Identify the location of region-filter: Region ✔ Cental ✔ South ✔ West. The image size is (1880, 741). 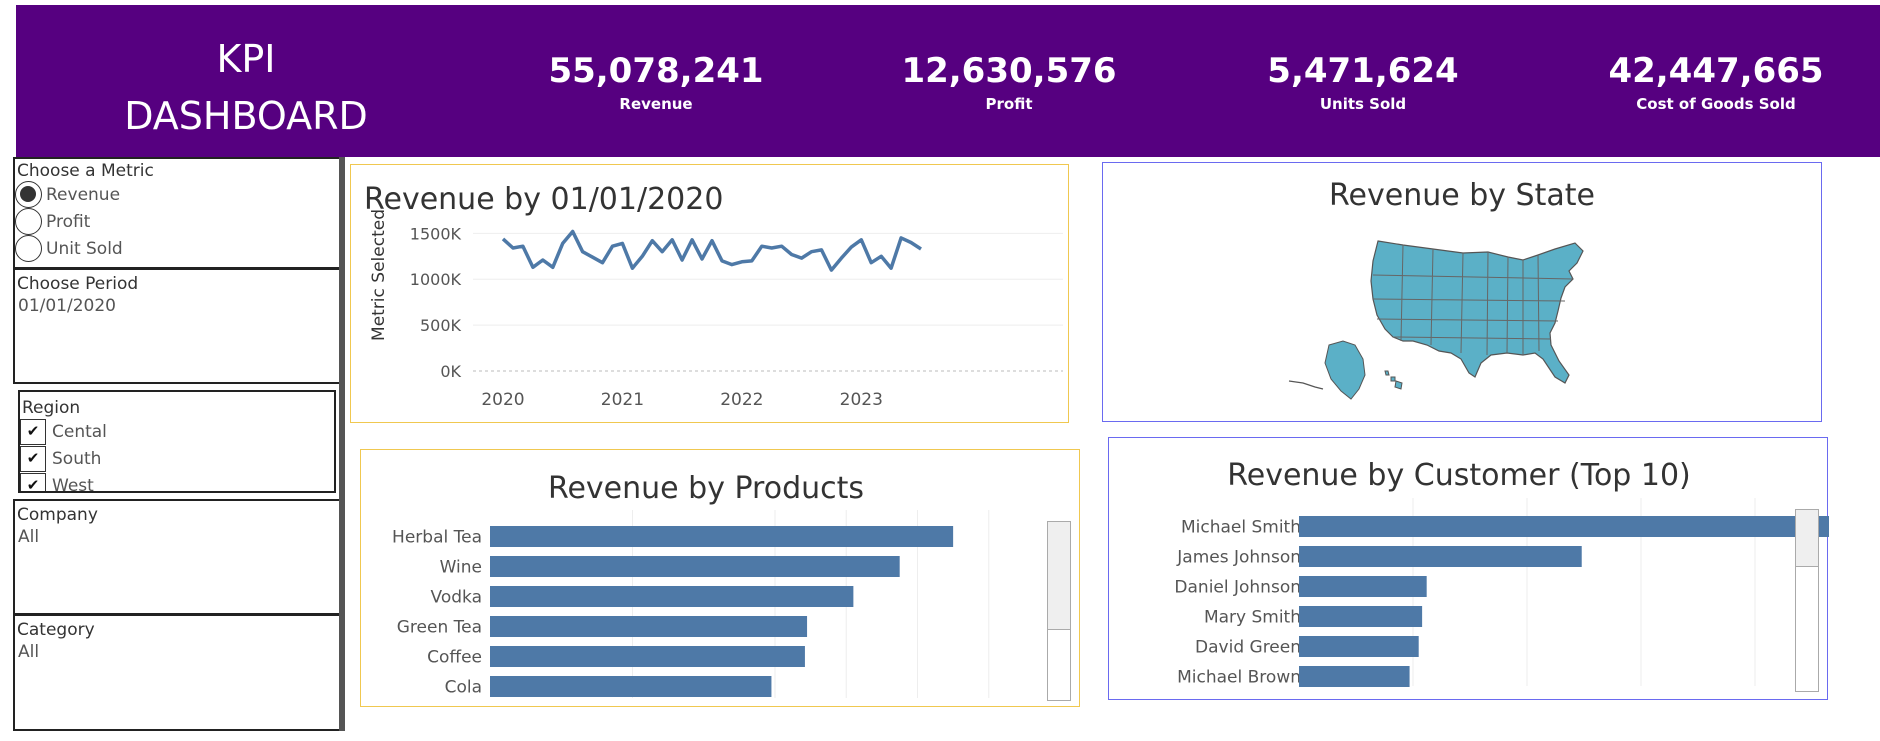
(177, 441).